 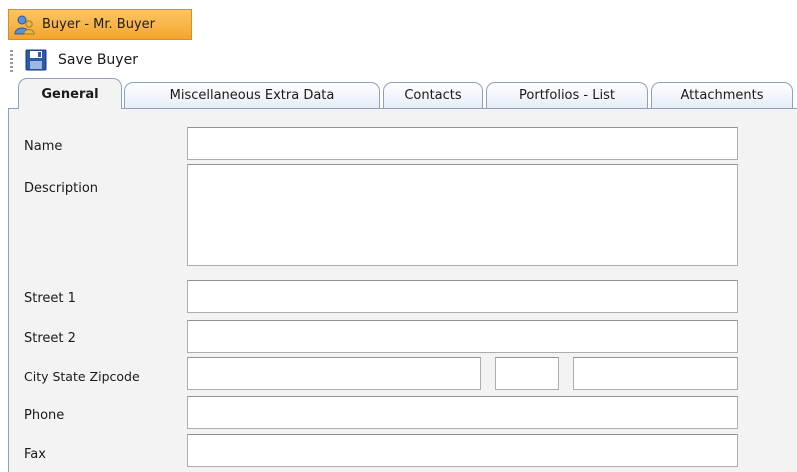 I want to click on city-input, so click(x=334, y=373).